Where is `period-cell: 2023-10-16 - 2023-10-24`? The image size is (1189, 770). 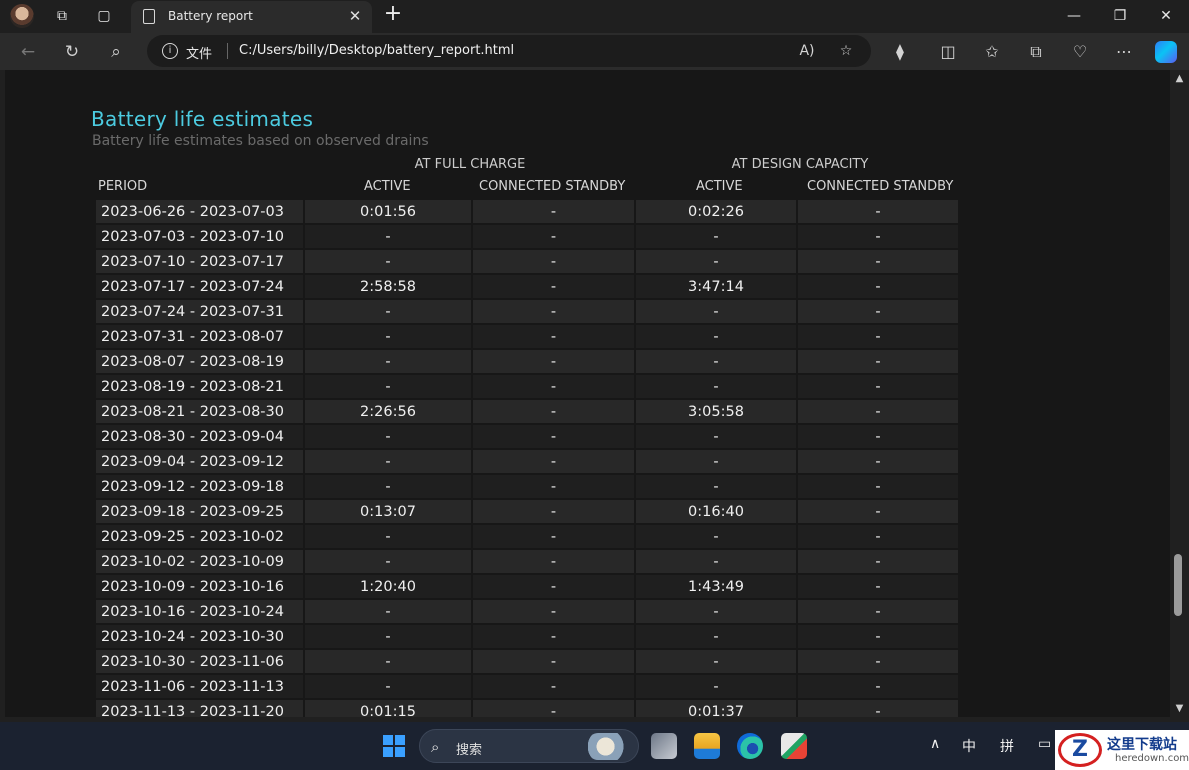
period-cell: 2023-10-16 - 2023-10-24 is located at coordinates (199, 611).